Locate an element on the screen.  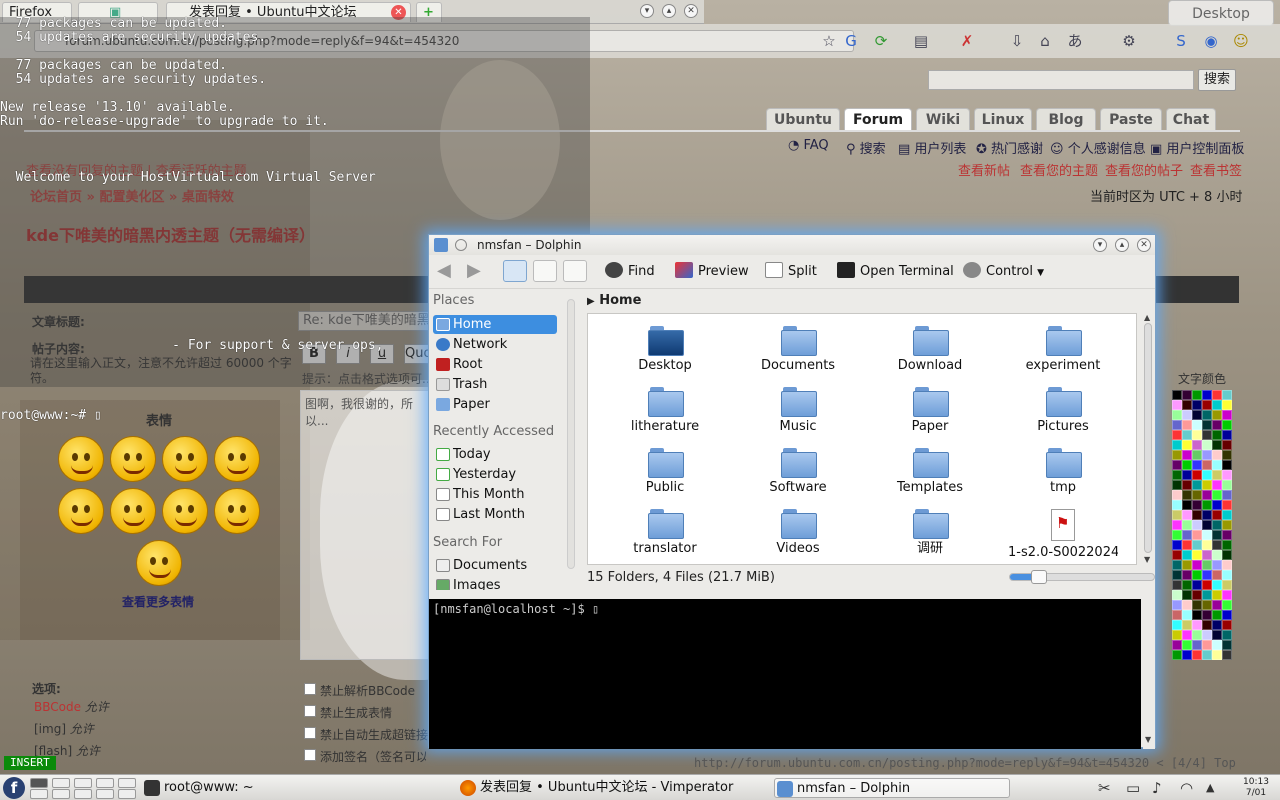
desktop-indicator: Desktop is located at coordinates (1221, 13).